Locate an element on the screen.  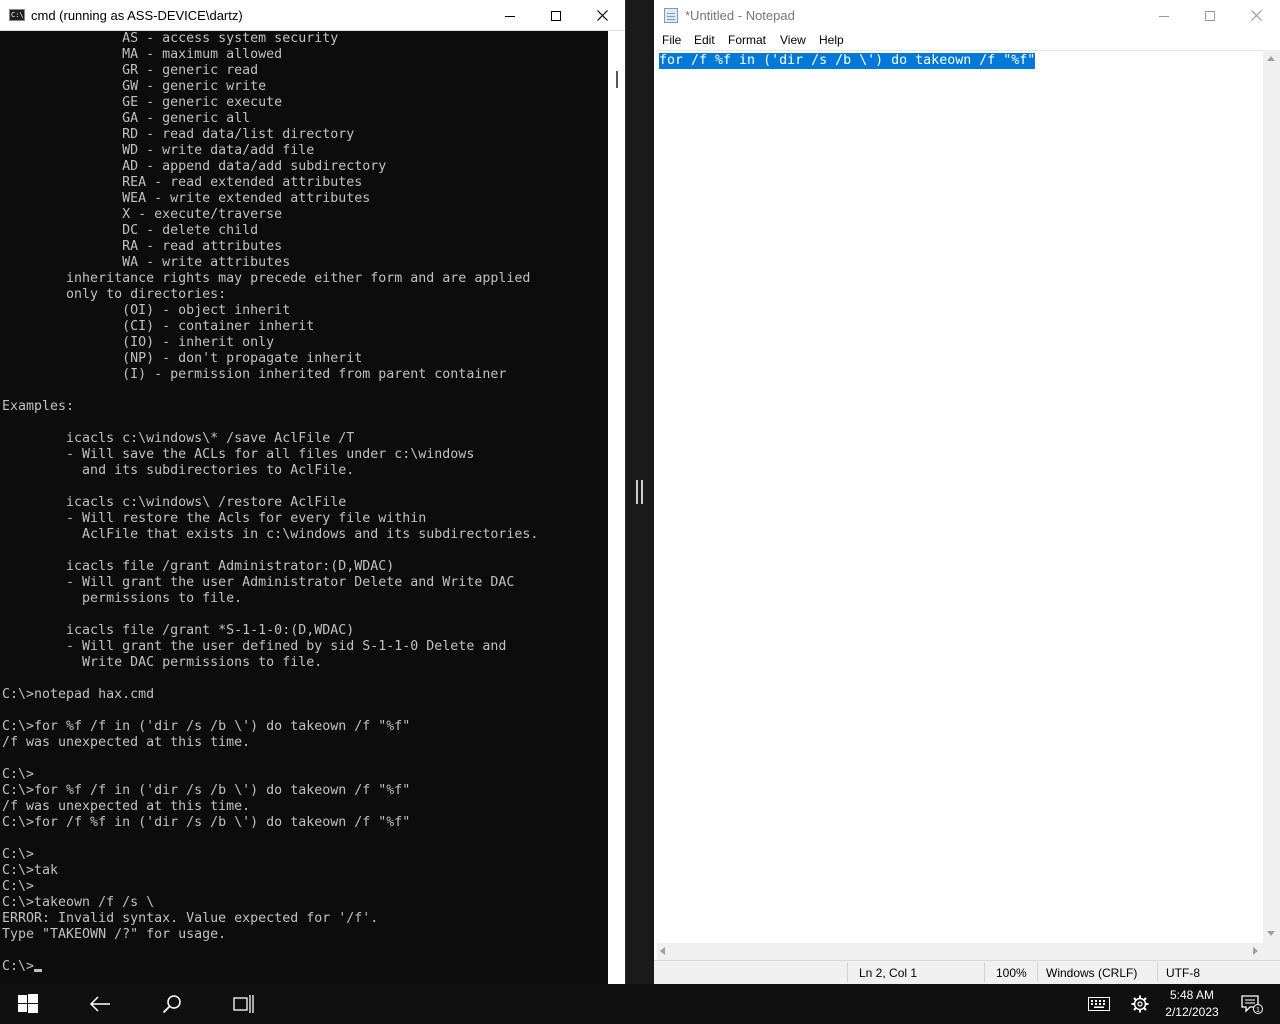
cmd-minimize-button is located at coordinates (510, 15).